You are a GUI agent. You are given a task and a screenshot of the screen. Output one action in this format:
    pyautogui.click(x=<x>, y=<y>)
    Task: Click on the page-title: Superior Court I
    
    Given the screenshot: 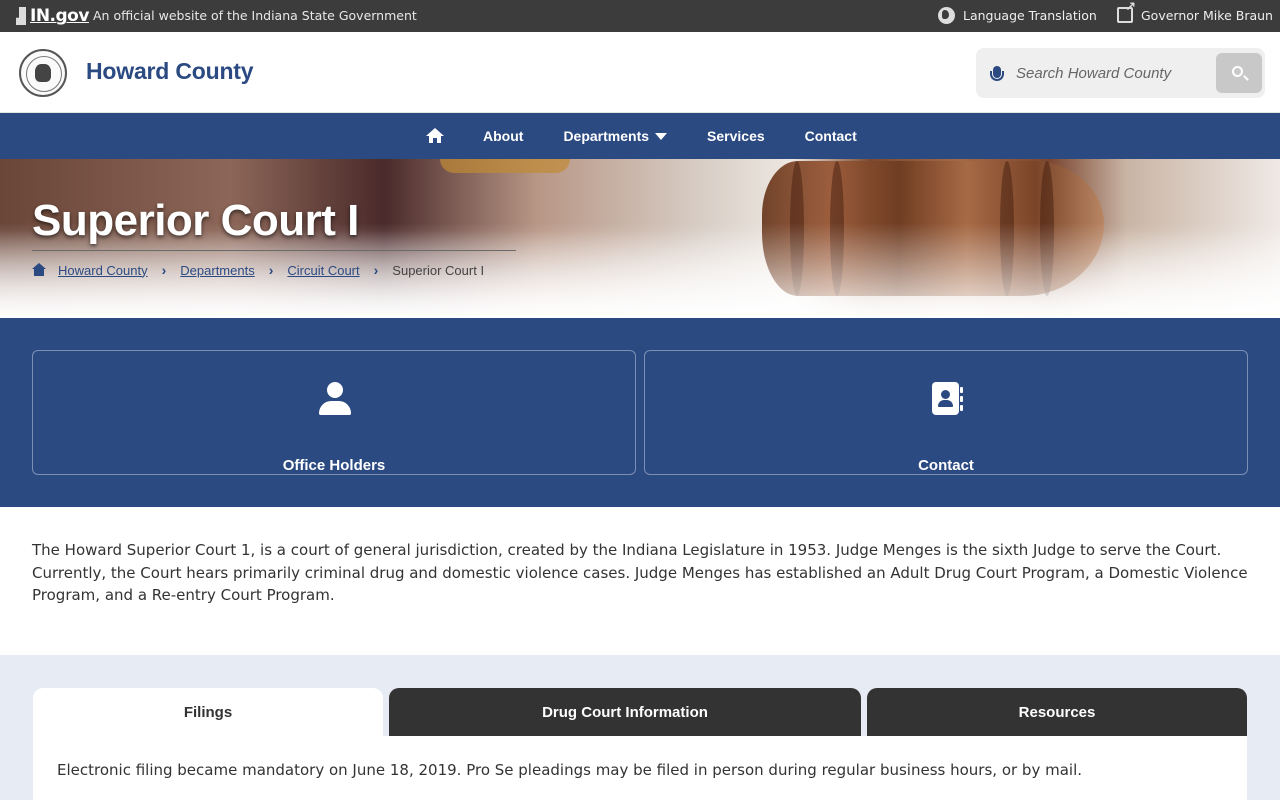 What is the action you would take?
    pyautogui.click(x=195, y=220)
    